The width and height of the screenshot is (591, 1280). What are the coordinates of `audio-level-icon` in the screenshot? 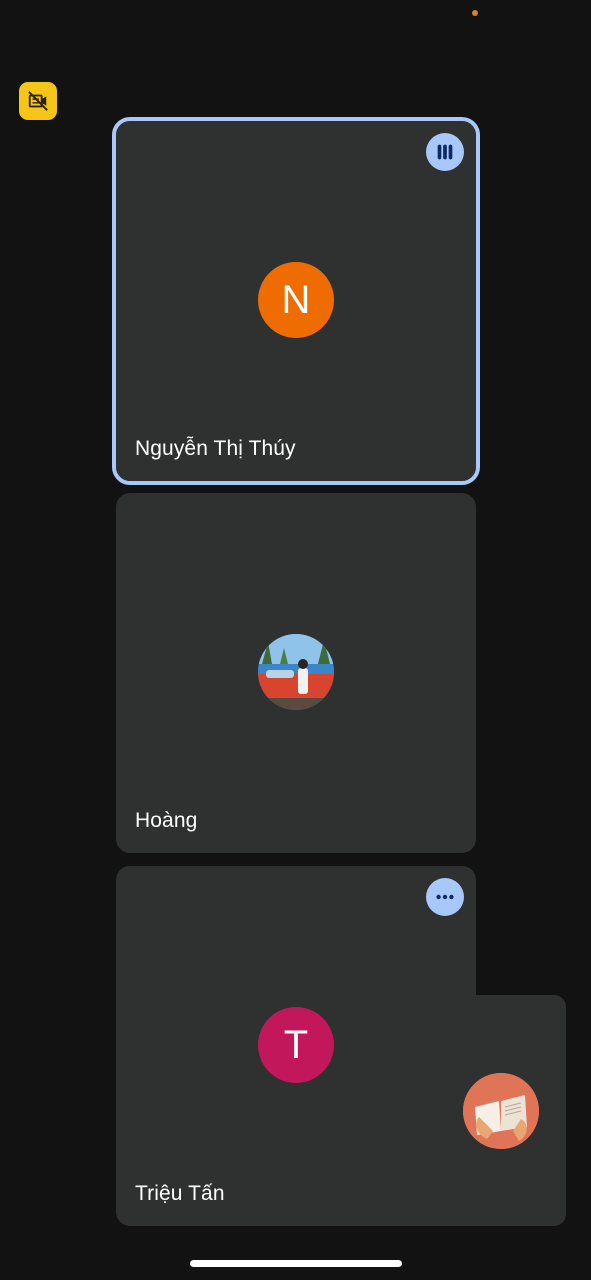 It's located at (445, 152).